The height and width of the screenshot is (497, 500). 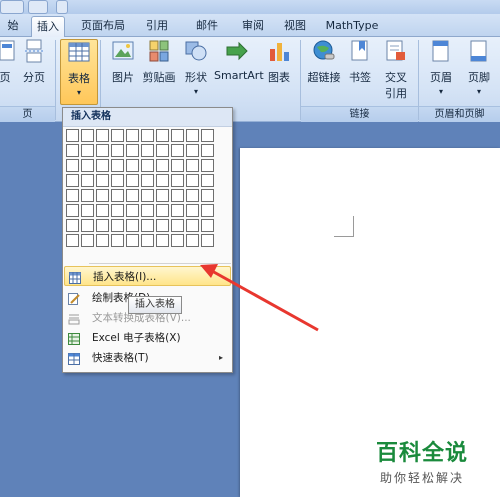 I want to click on watermark-subtitle: 助你轻松解决, so click(x=422, y=478).